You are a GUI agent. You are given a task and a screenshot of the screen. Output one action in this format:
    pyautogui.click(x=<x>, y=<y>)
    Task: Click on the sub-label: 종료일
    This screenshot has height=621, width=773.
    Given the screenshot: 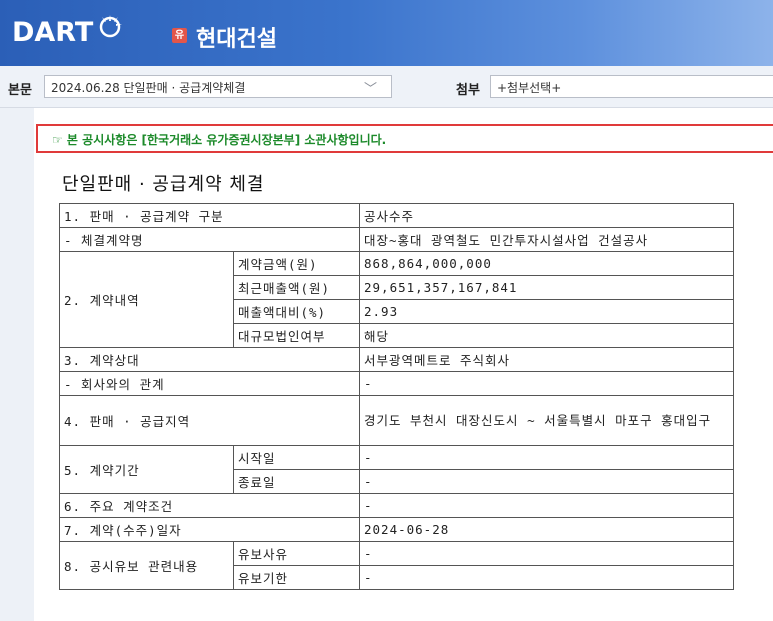 What is the action you would take?
    pyautogui.click(x=296, y=481)
    